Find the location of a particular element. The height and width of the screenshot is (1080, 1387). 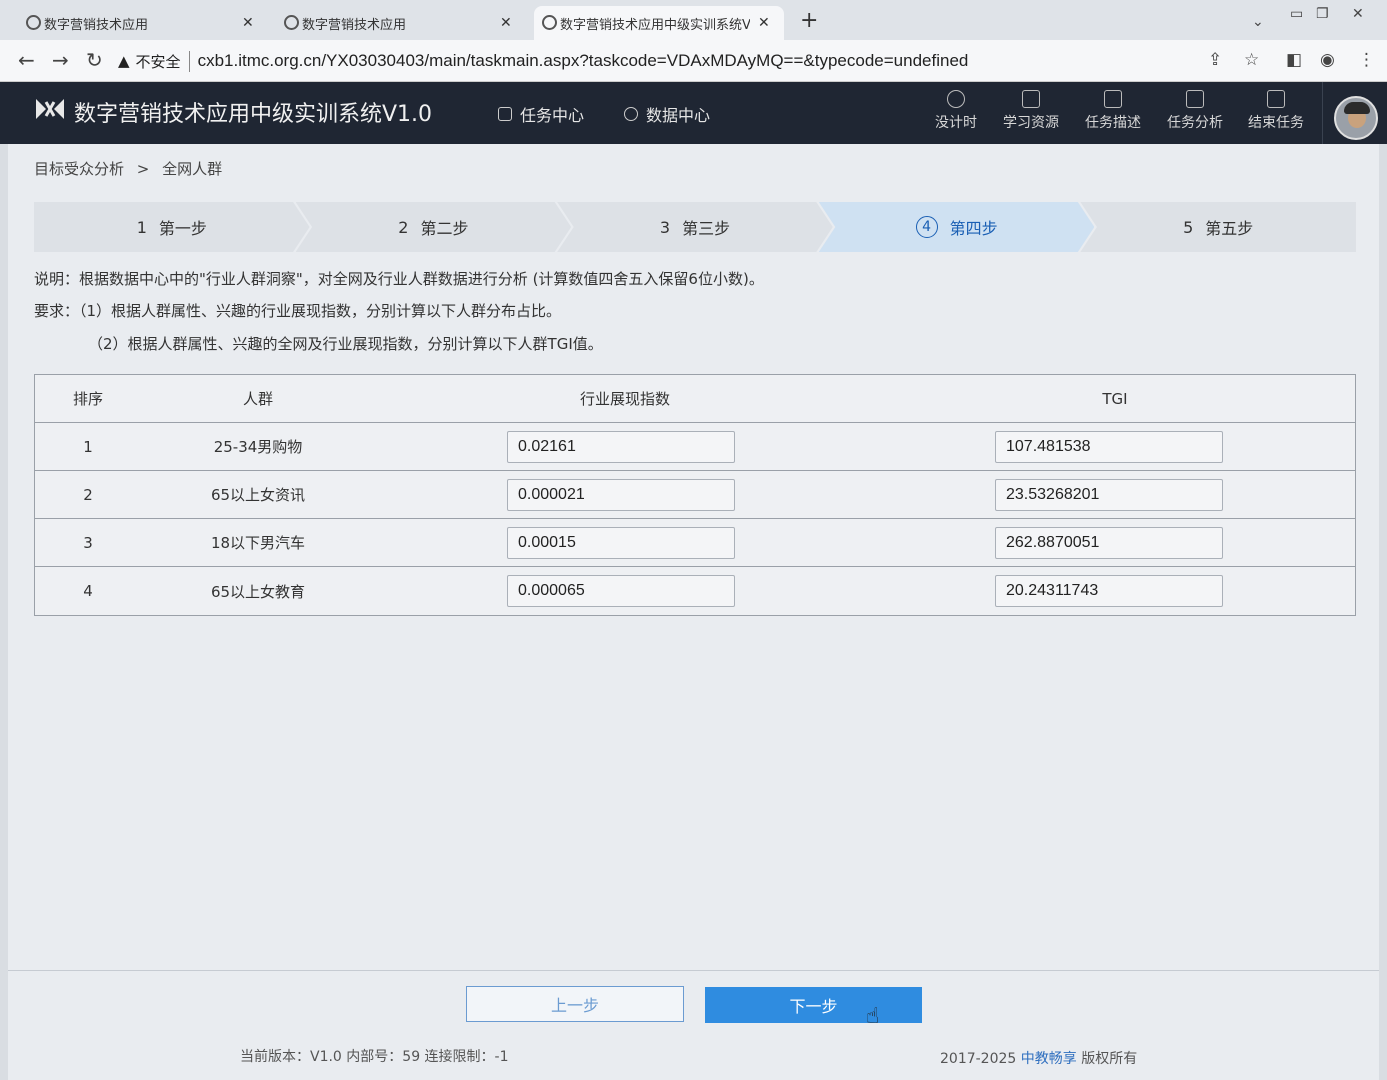

step-number: 5 is located at coordinates (1188, 227).